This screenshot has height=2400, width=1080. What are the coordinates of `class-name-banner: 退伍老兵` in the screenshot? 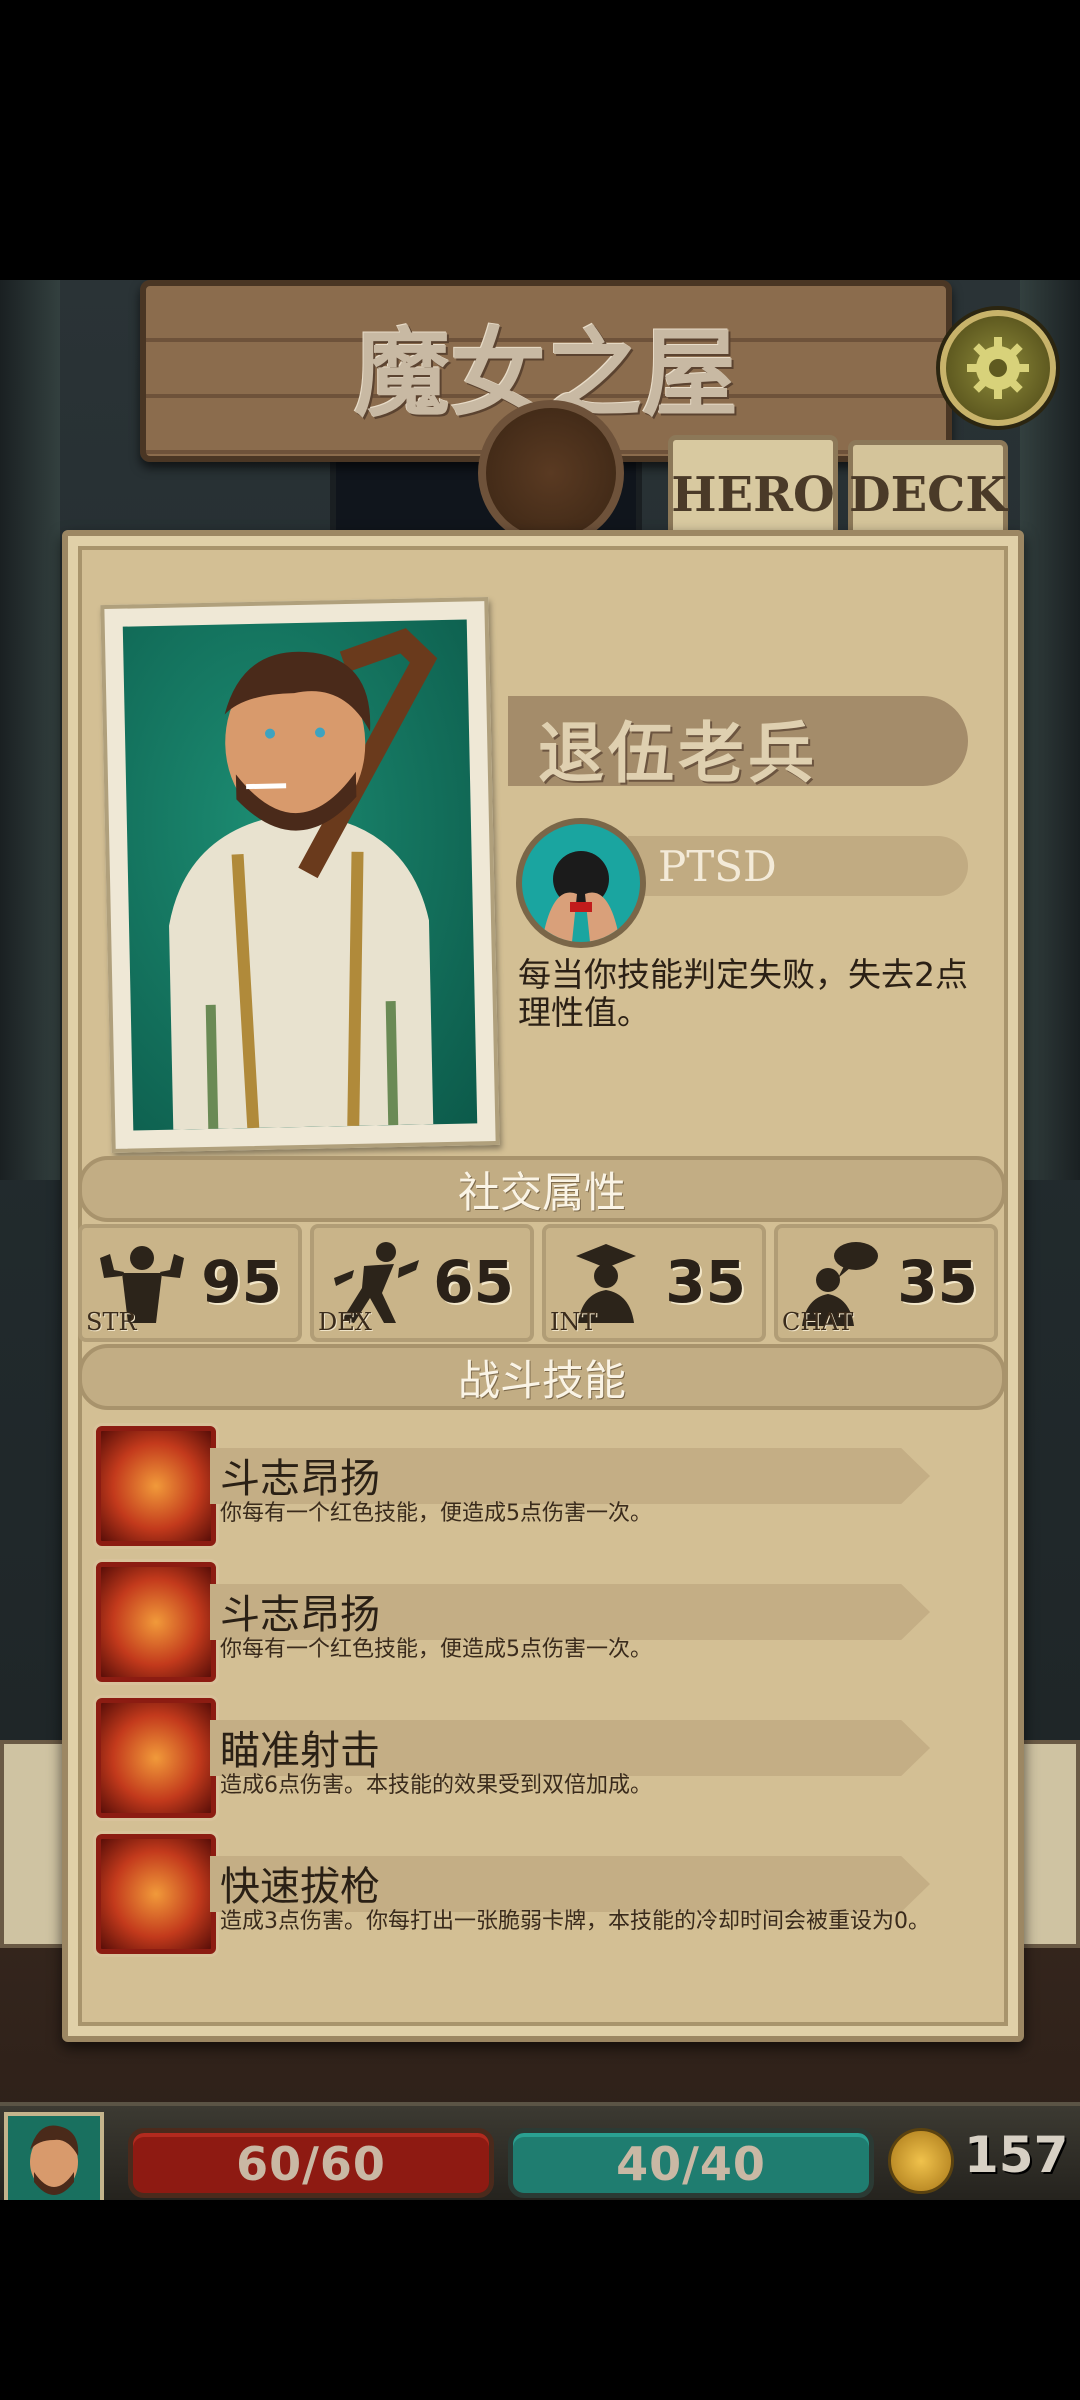 It's located at (738, 744).